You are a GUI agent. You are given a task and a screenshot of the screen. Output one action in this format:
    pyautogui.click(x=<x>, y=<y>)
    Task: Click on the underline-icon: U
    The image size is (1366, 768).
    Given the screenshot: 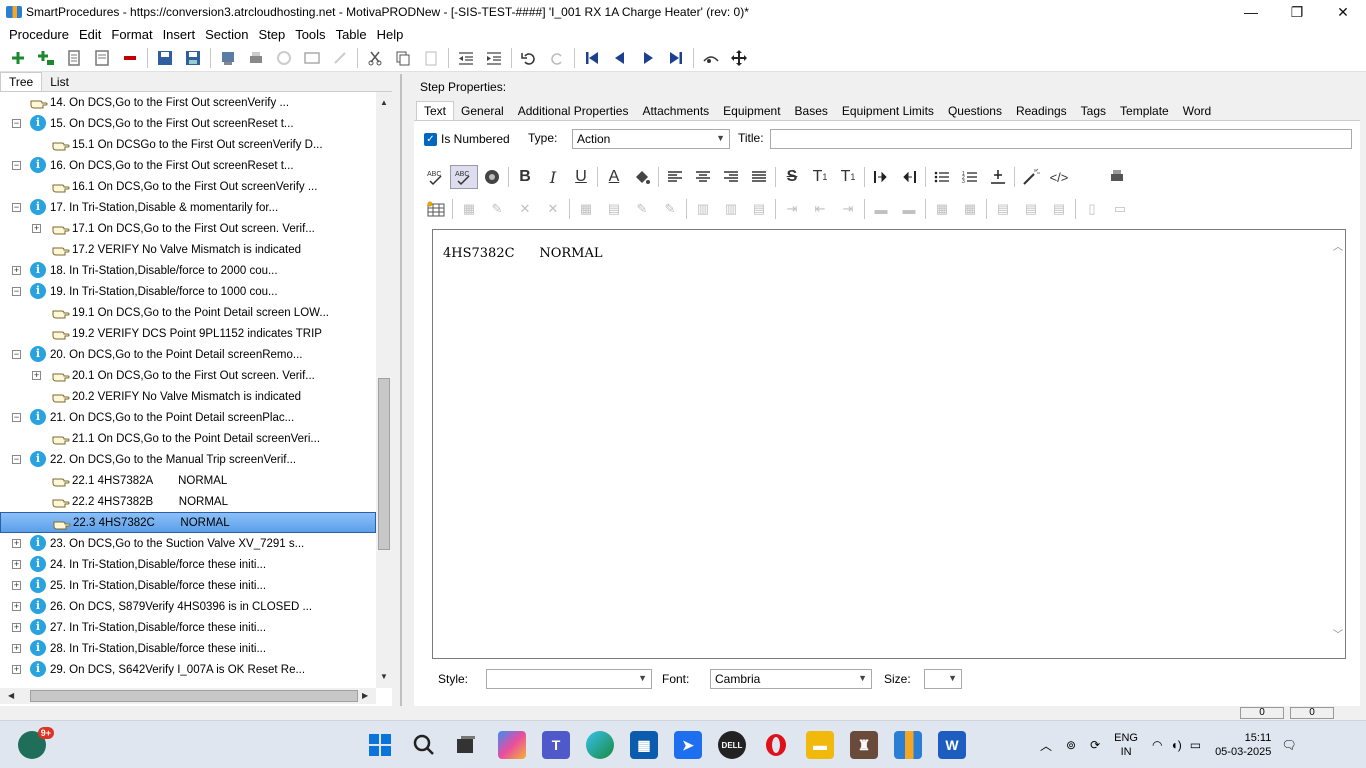 What is the action you would take?
    pyautogui.click(x=581, y=177)
    